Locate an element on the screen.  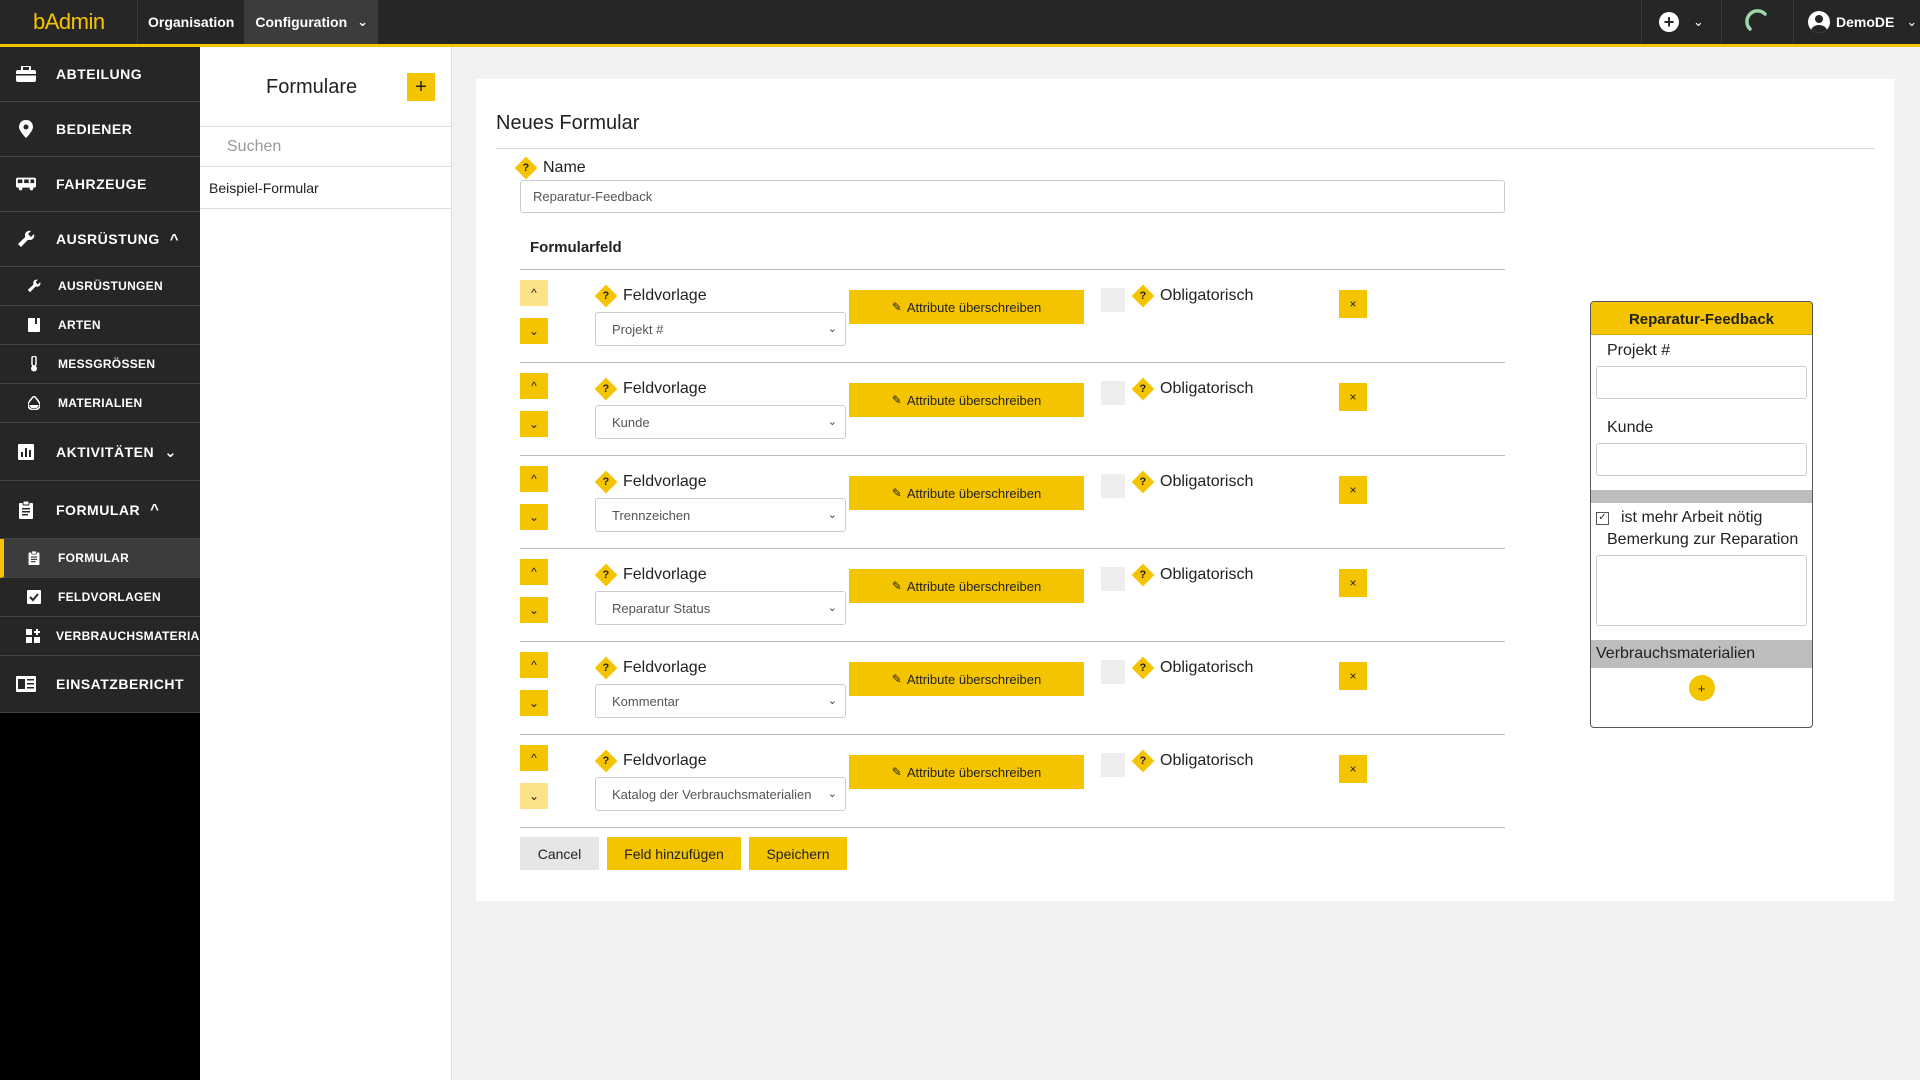
feldvorlage-select: Projekt # ⌄ is located at coordinates (720, 329).